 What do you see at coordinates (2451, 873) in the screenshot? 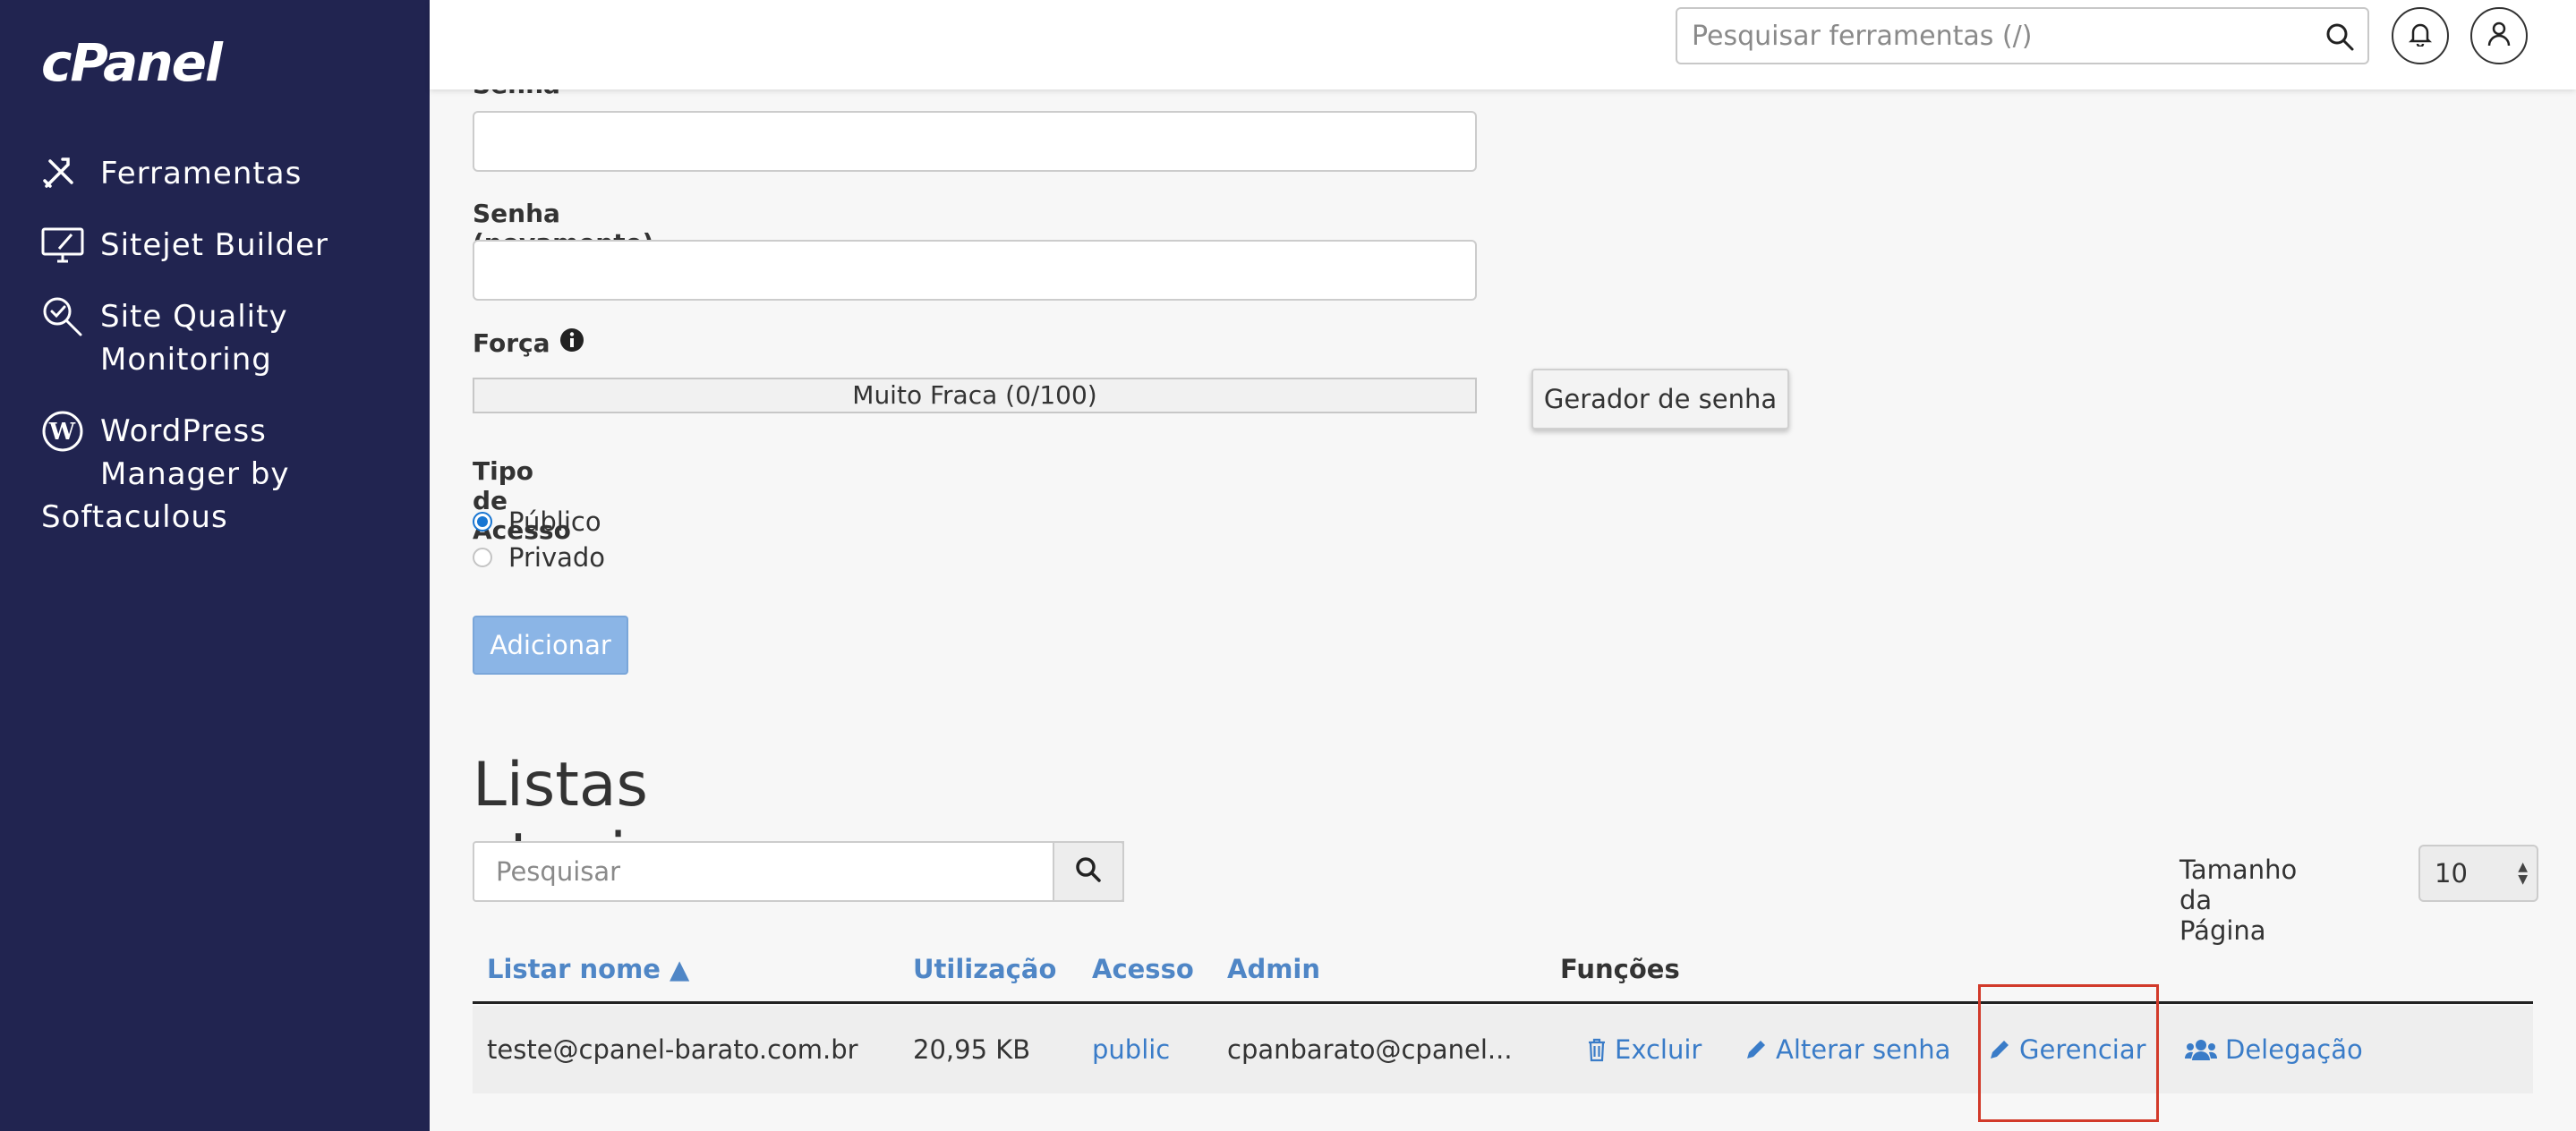
I see `page-size-value: 10` at bounding box center [2451, 873].